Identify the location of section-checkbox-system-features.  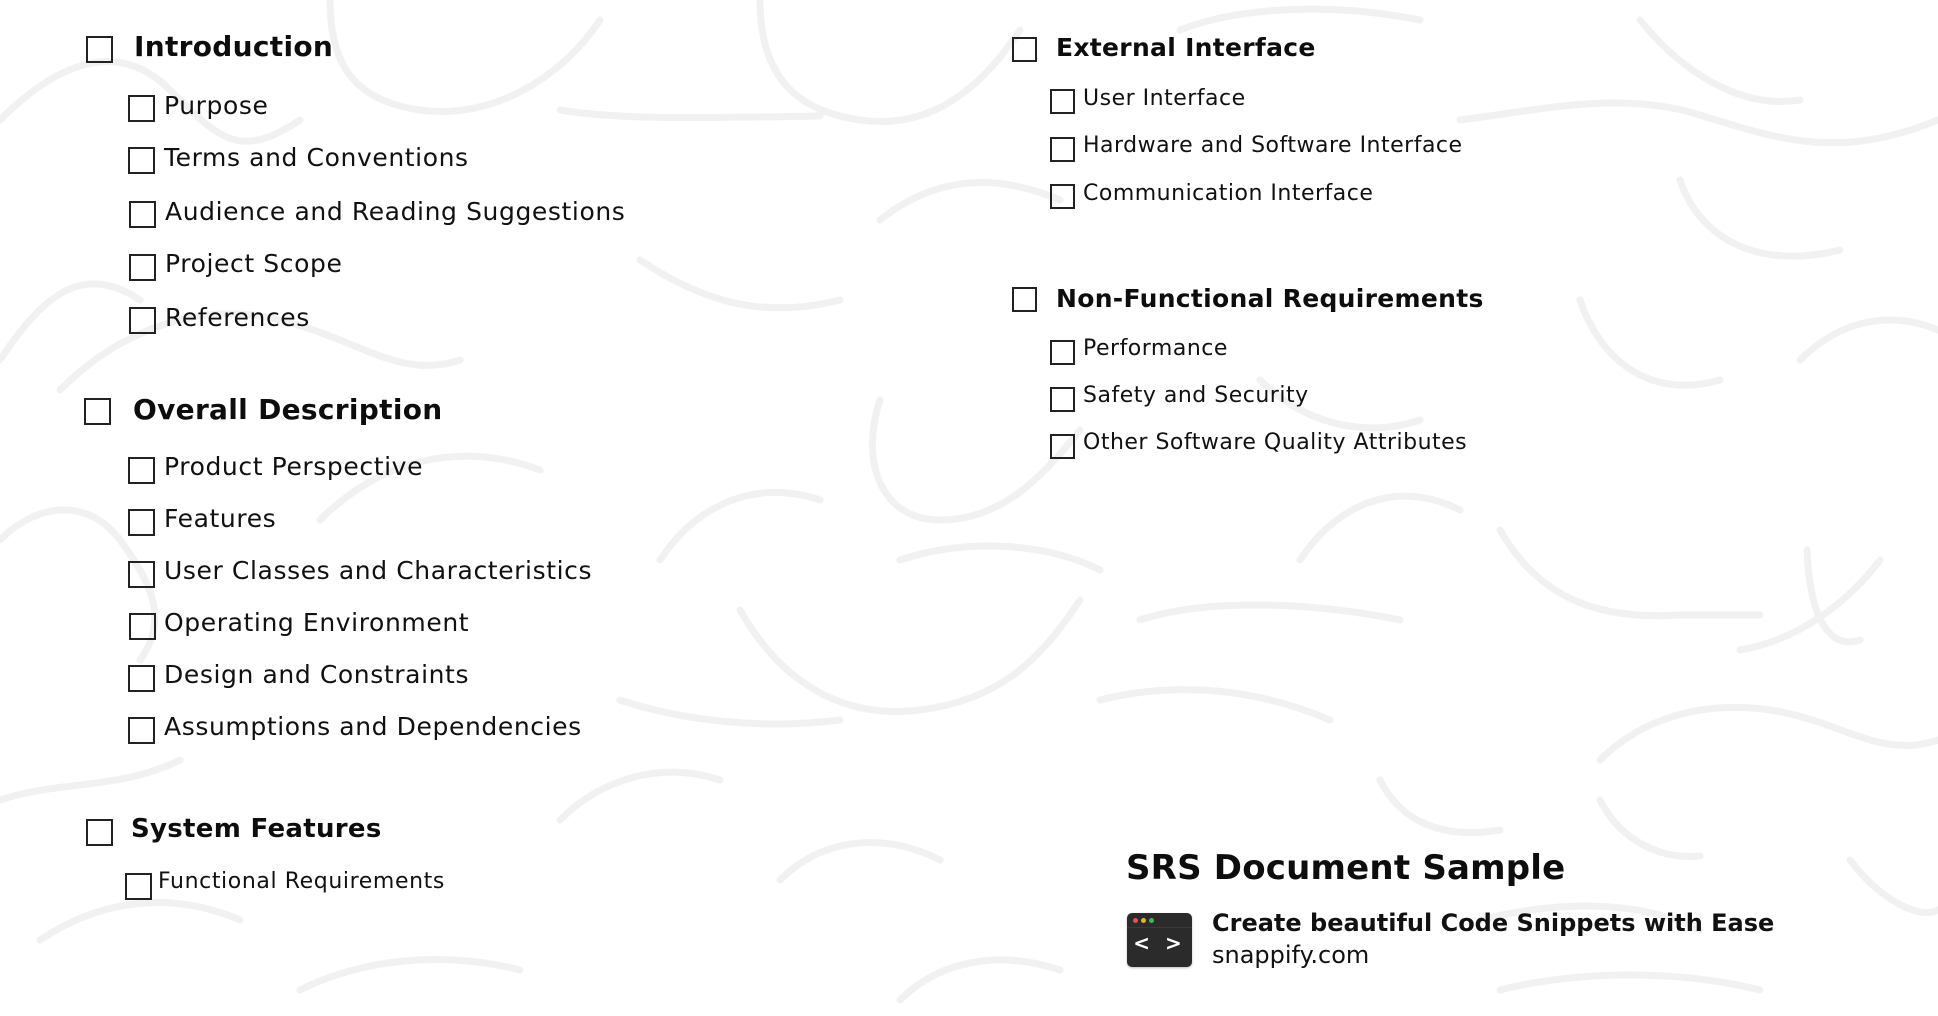
(99, 832).